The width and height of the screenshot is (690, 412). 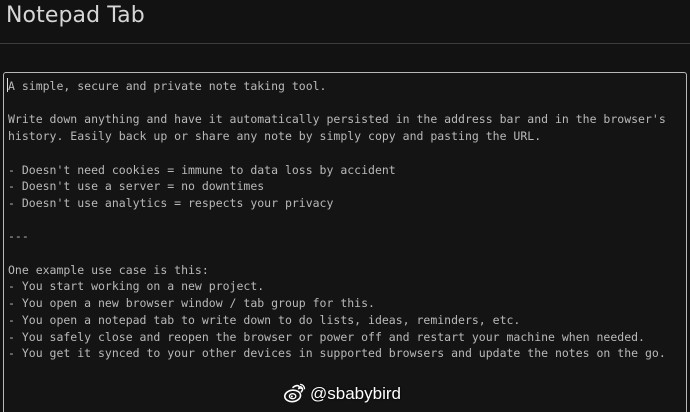 I want to click on text-caret, so click(x=7, y=85).